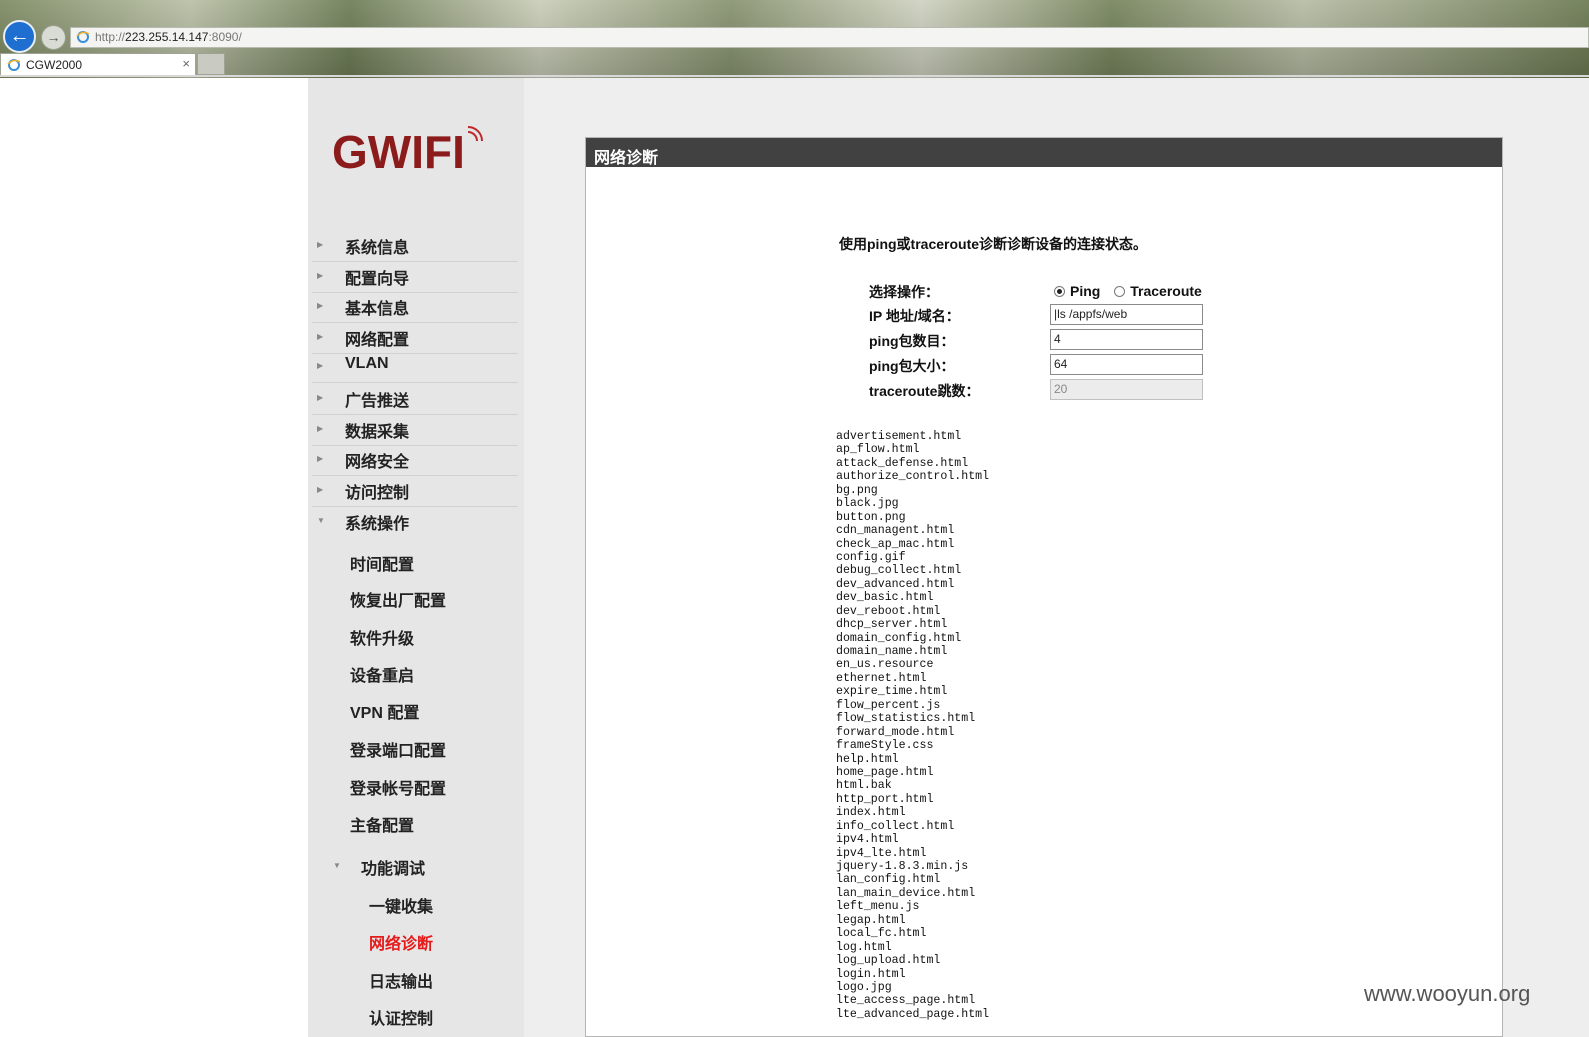  What do you see at coordinates (885, 799) in the screenshot?
I see `output-line: http_port.html` at bounding box center [885, 799].